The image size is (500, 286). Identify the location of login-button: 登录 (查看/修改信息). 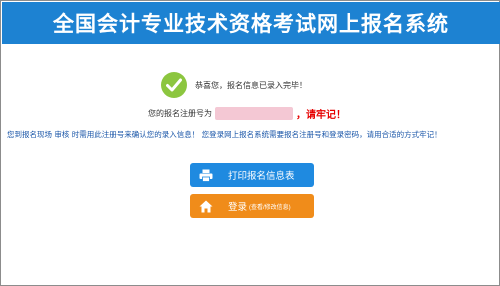
(252, 206).